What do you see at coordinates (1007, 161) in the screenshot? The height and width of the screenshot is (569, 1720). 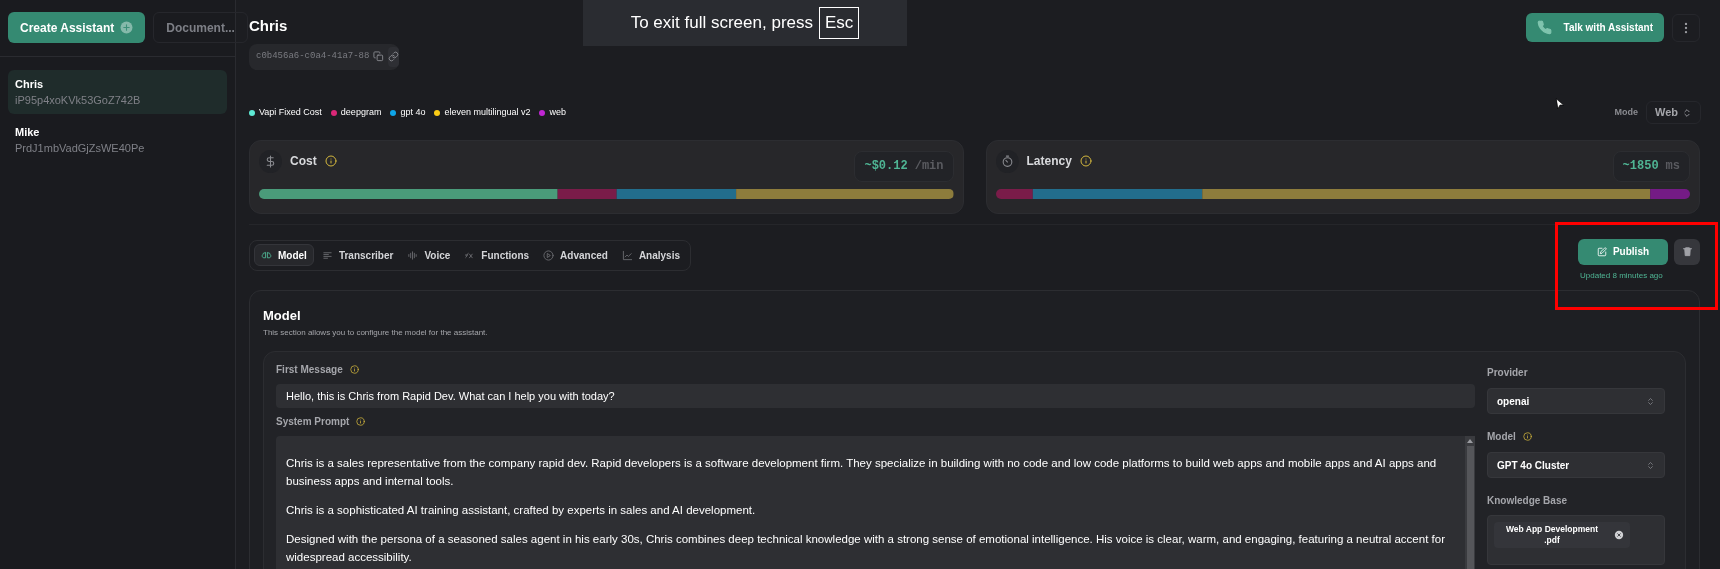 I see `timer-icon` at bounding box center [1007, 161].